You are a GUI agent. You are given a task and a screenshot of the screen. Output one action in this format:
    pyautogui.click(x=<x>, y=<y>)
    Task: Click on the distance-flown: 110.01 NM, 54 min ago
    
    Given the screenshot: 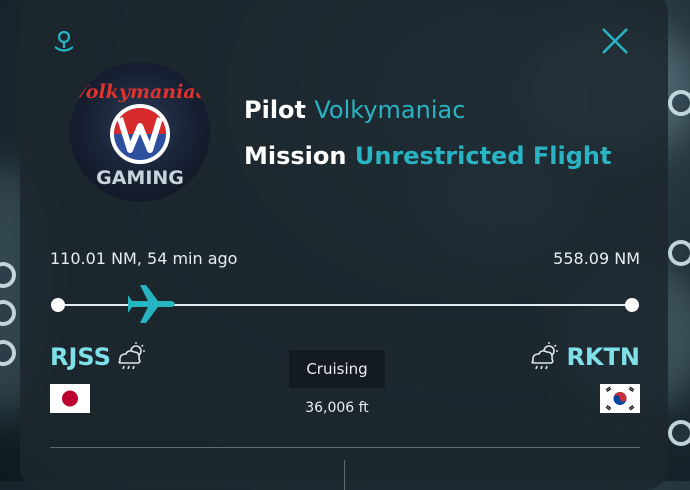 What is the action you would take?
    pyautogui.click(x=144, y=258)
    